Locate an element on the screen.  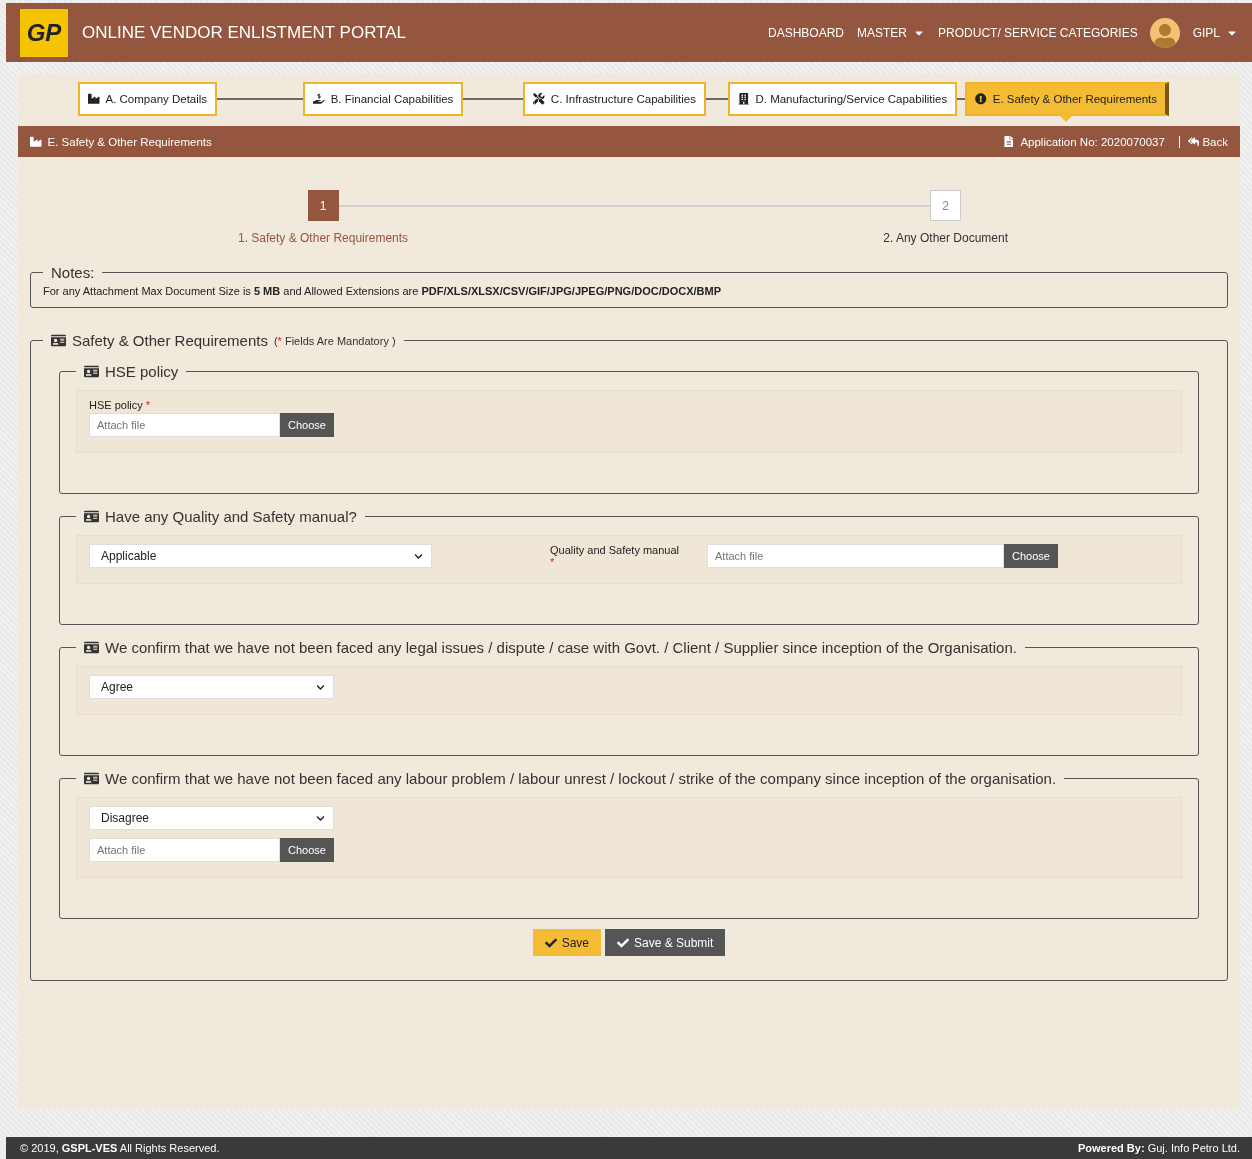
save-button: Save is located at coordinates (566, 942).